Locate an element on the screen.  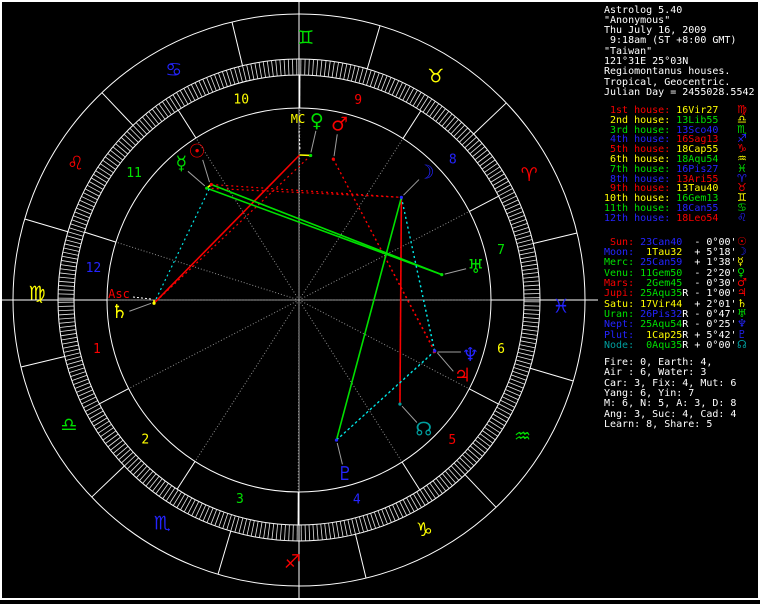
stats-line: Learn: 8, Share: 5 is located at coordinates (680, 425).